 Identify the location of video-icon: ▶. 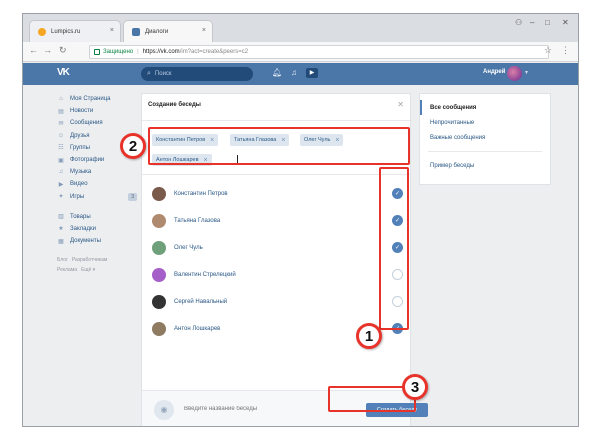
(61, 184).